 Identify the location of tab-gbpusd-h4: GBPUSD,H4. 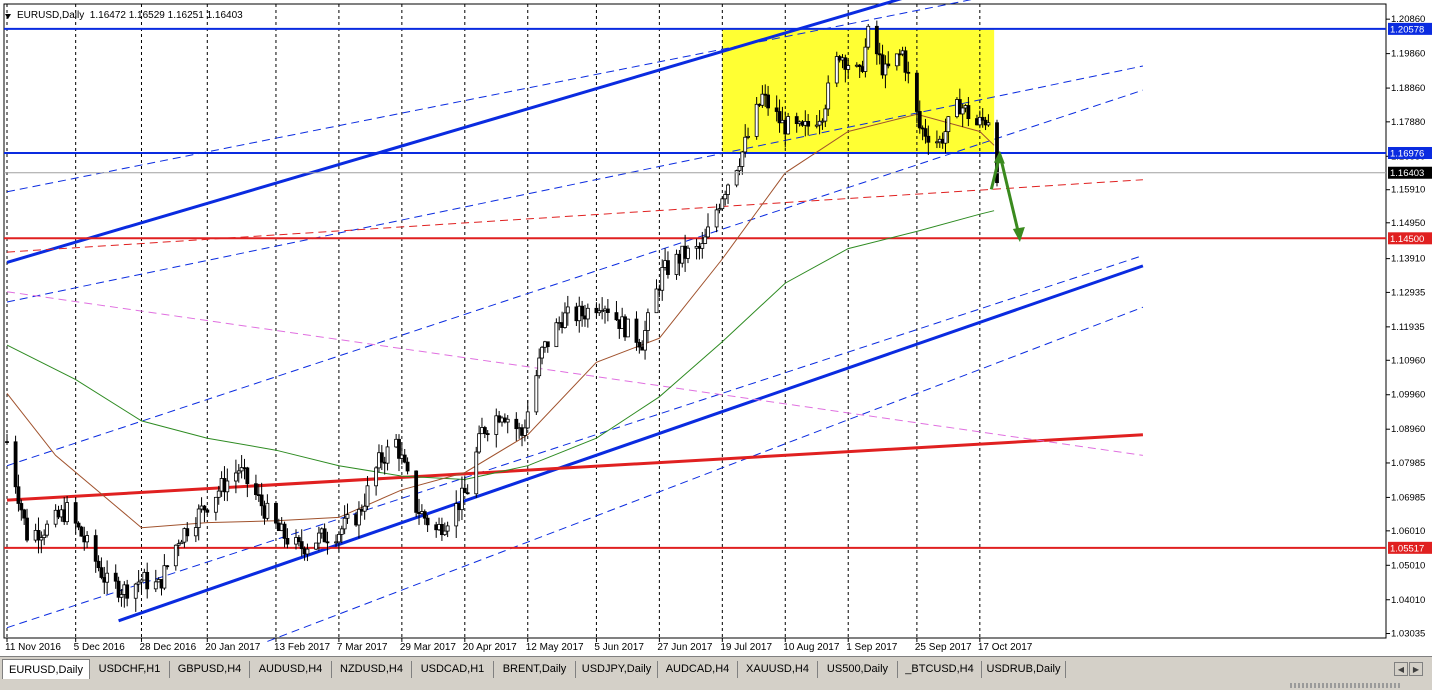
(210, 669).